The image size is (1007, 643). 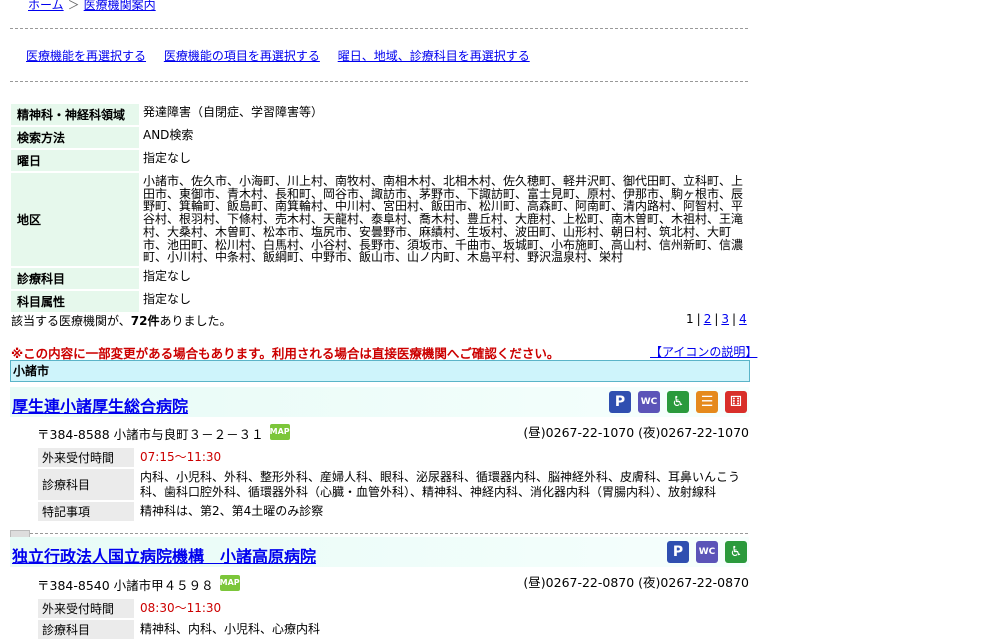 What do you see at coordinates (394, 608) in the screenshot?
I see `detail-row: 外来受付時間 08:30～11:30` at bounding box center [394, 608].